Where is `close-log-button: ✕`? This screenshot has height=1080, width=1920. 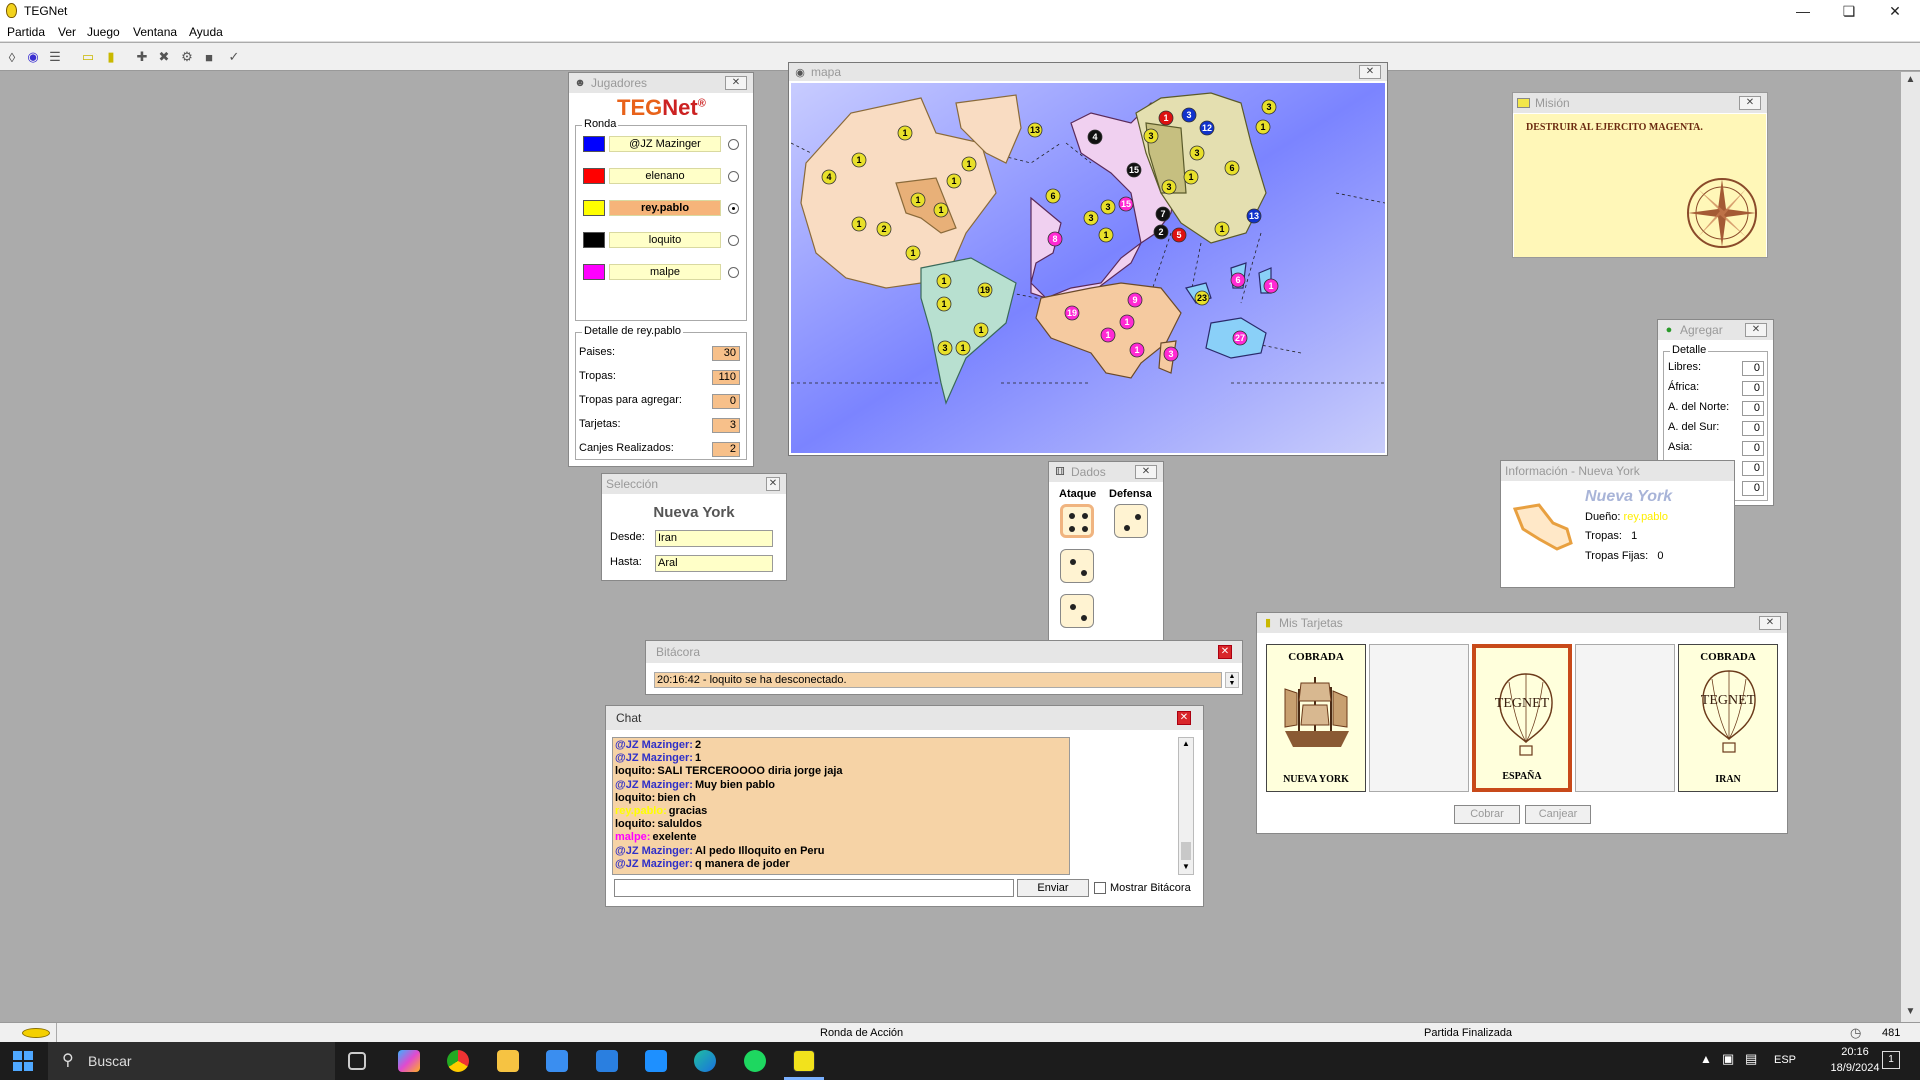 close-log-button: ✕ is located at coordinates (1225, 652).